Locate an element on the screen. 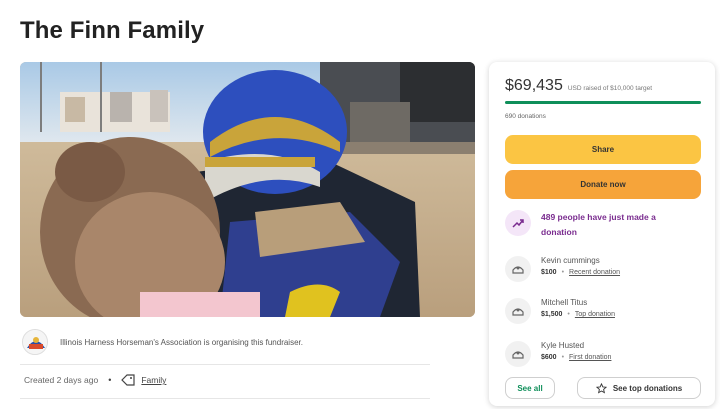  share-button: Share is located at coordinates (603, 149).